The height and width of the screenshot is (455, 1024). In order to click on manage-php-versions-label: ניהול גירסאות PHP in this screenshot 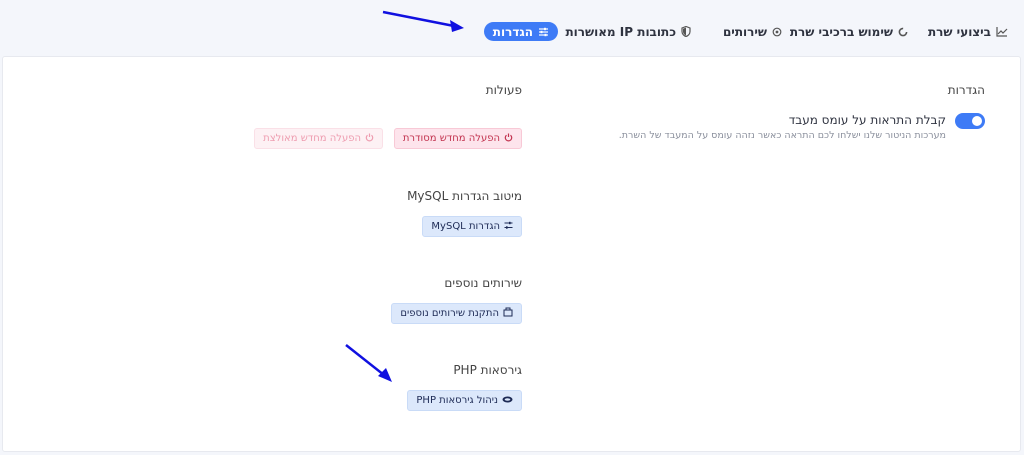, I will do `click(457, 400)`.